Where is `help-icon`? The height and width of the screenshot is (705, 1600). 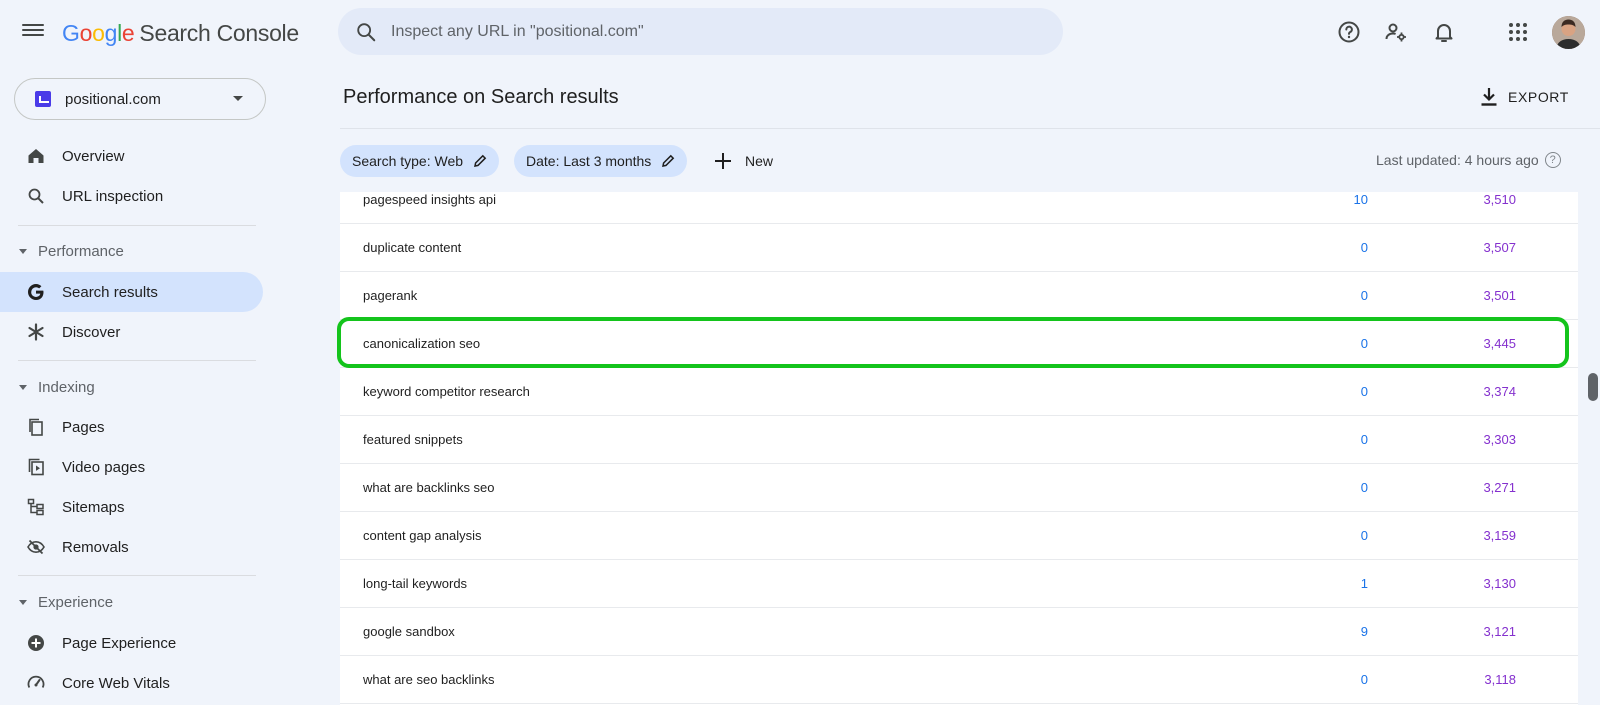 help-icon is located at coordinates (1349, 32).